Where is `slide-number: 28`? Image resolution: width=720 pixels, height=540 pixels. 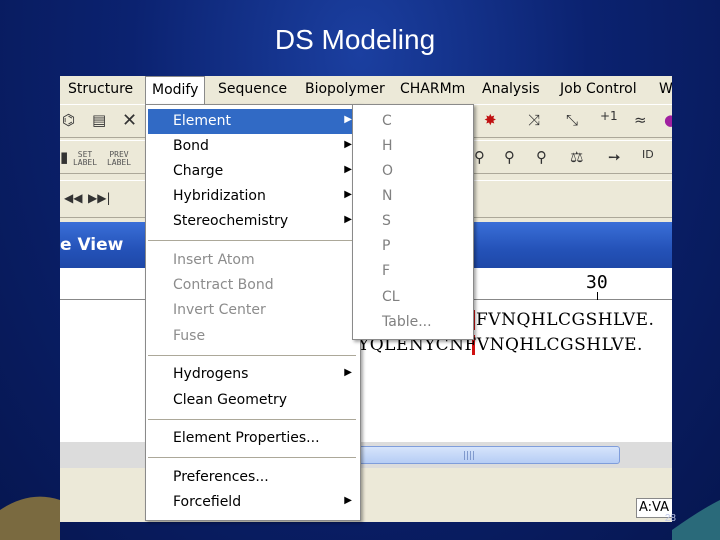
slide-number: 28 is located at coordinates (670, 518).